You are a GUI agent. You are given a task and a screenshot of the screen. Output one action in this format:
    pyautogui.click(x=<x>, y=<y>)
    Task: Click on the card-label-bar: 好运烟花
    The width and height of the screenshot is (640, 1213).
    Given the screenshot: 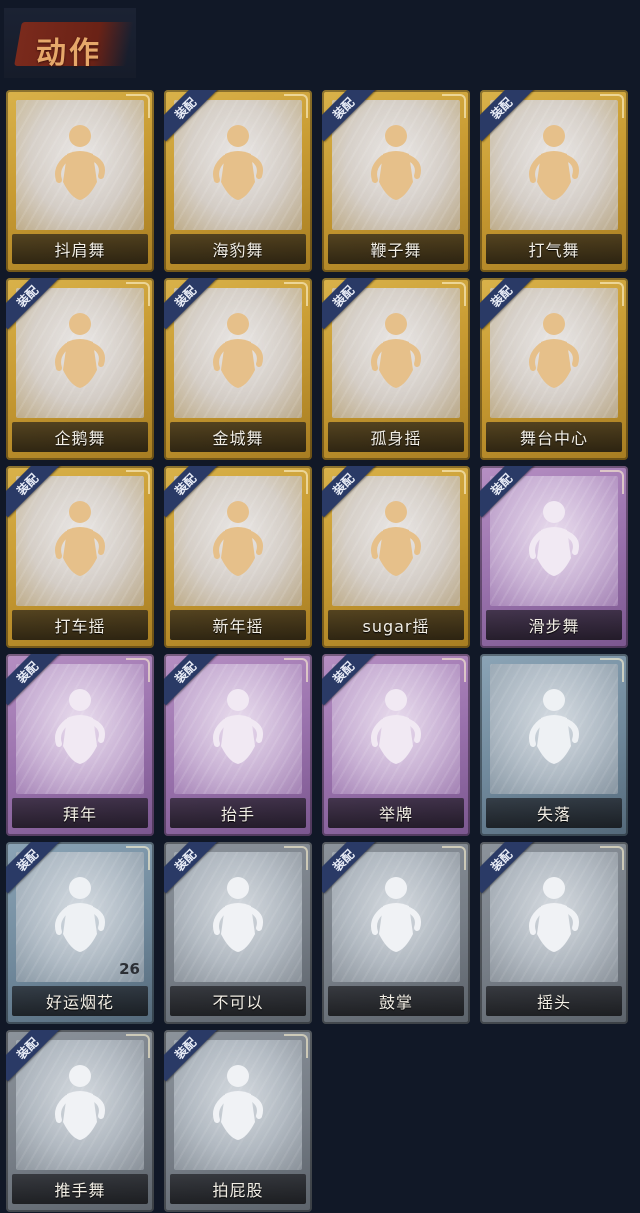 What is the action you would take?
    pyautogui.click(x=80, y=1001)
    